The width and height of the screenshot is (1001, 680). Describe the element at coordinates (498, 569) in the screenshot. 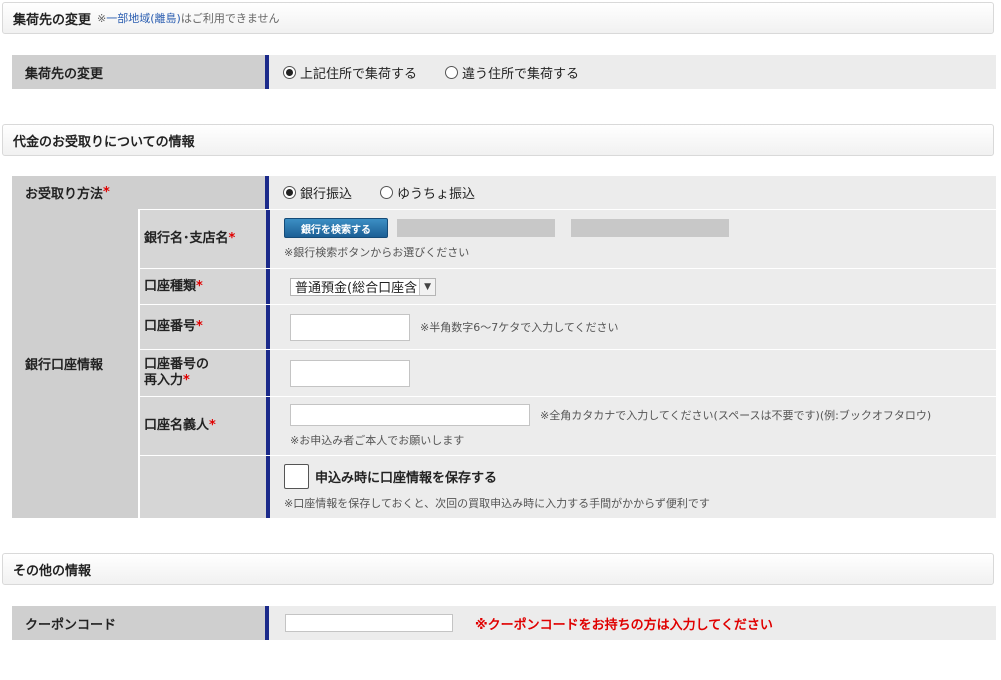

I see `other-section-header: その他の情報` at that location.